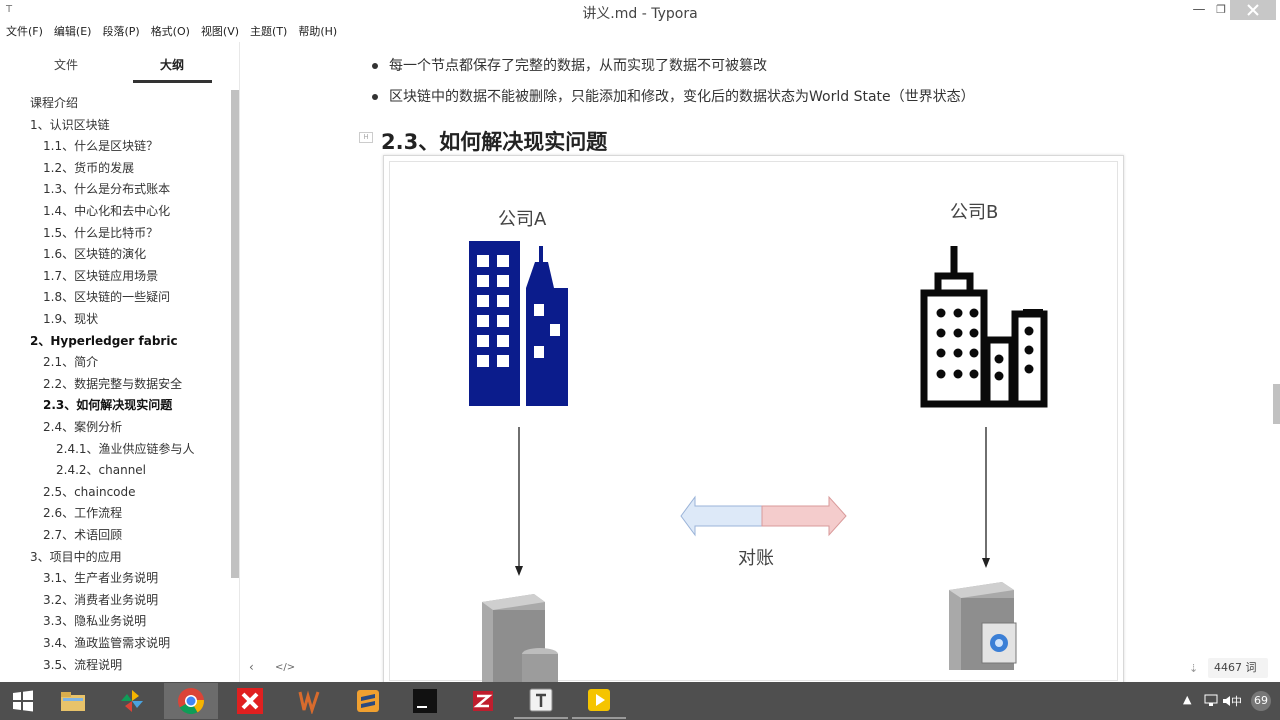  I want to click on title-bar: T 讲义.md - Typora — ❐, so click(640, 11).